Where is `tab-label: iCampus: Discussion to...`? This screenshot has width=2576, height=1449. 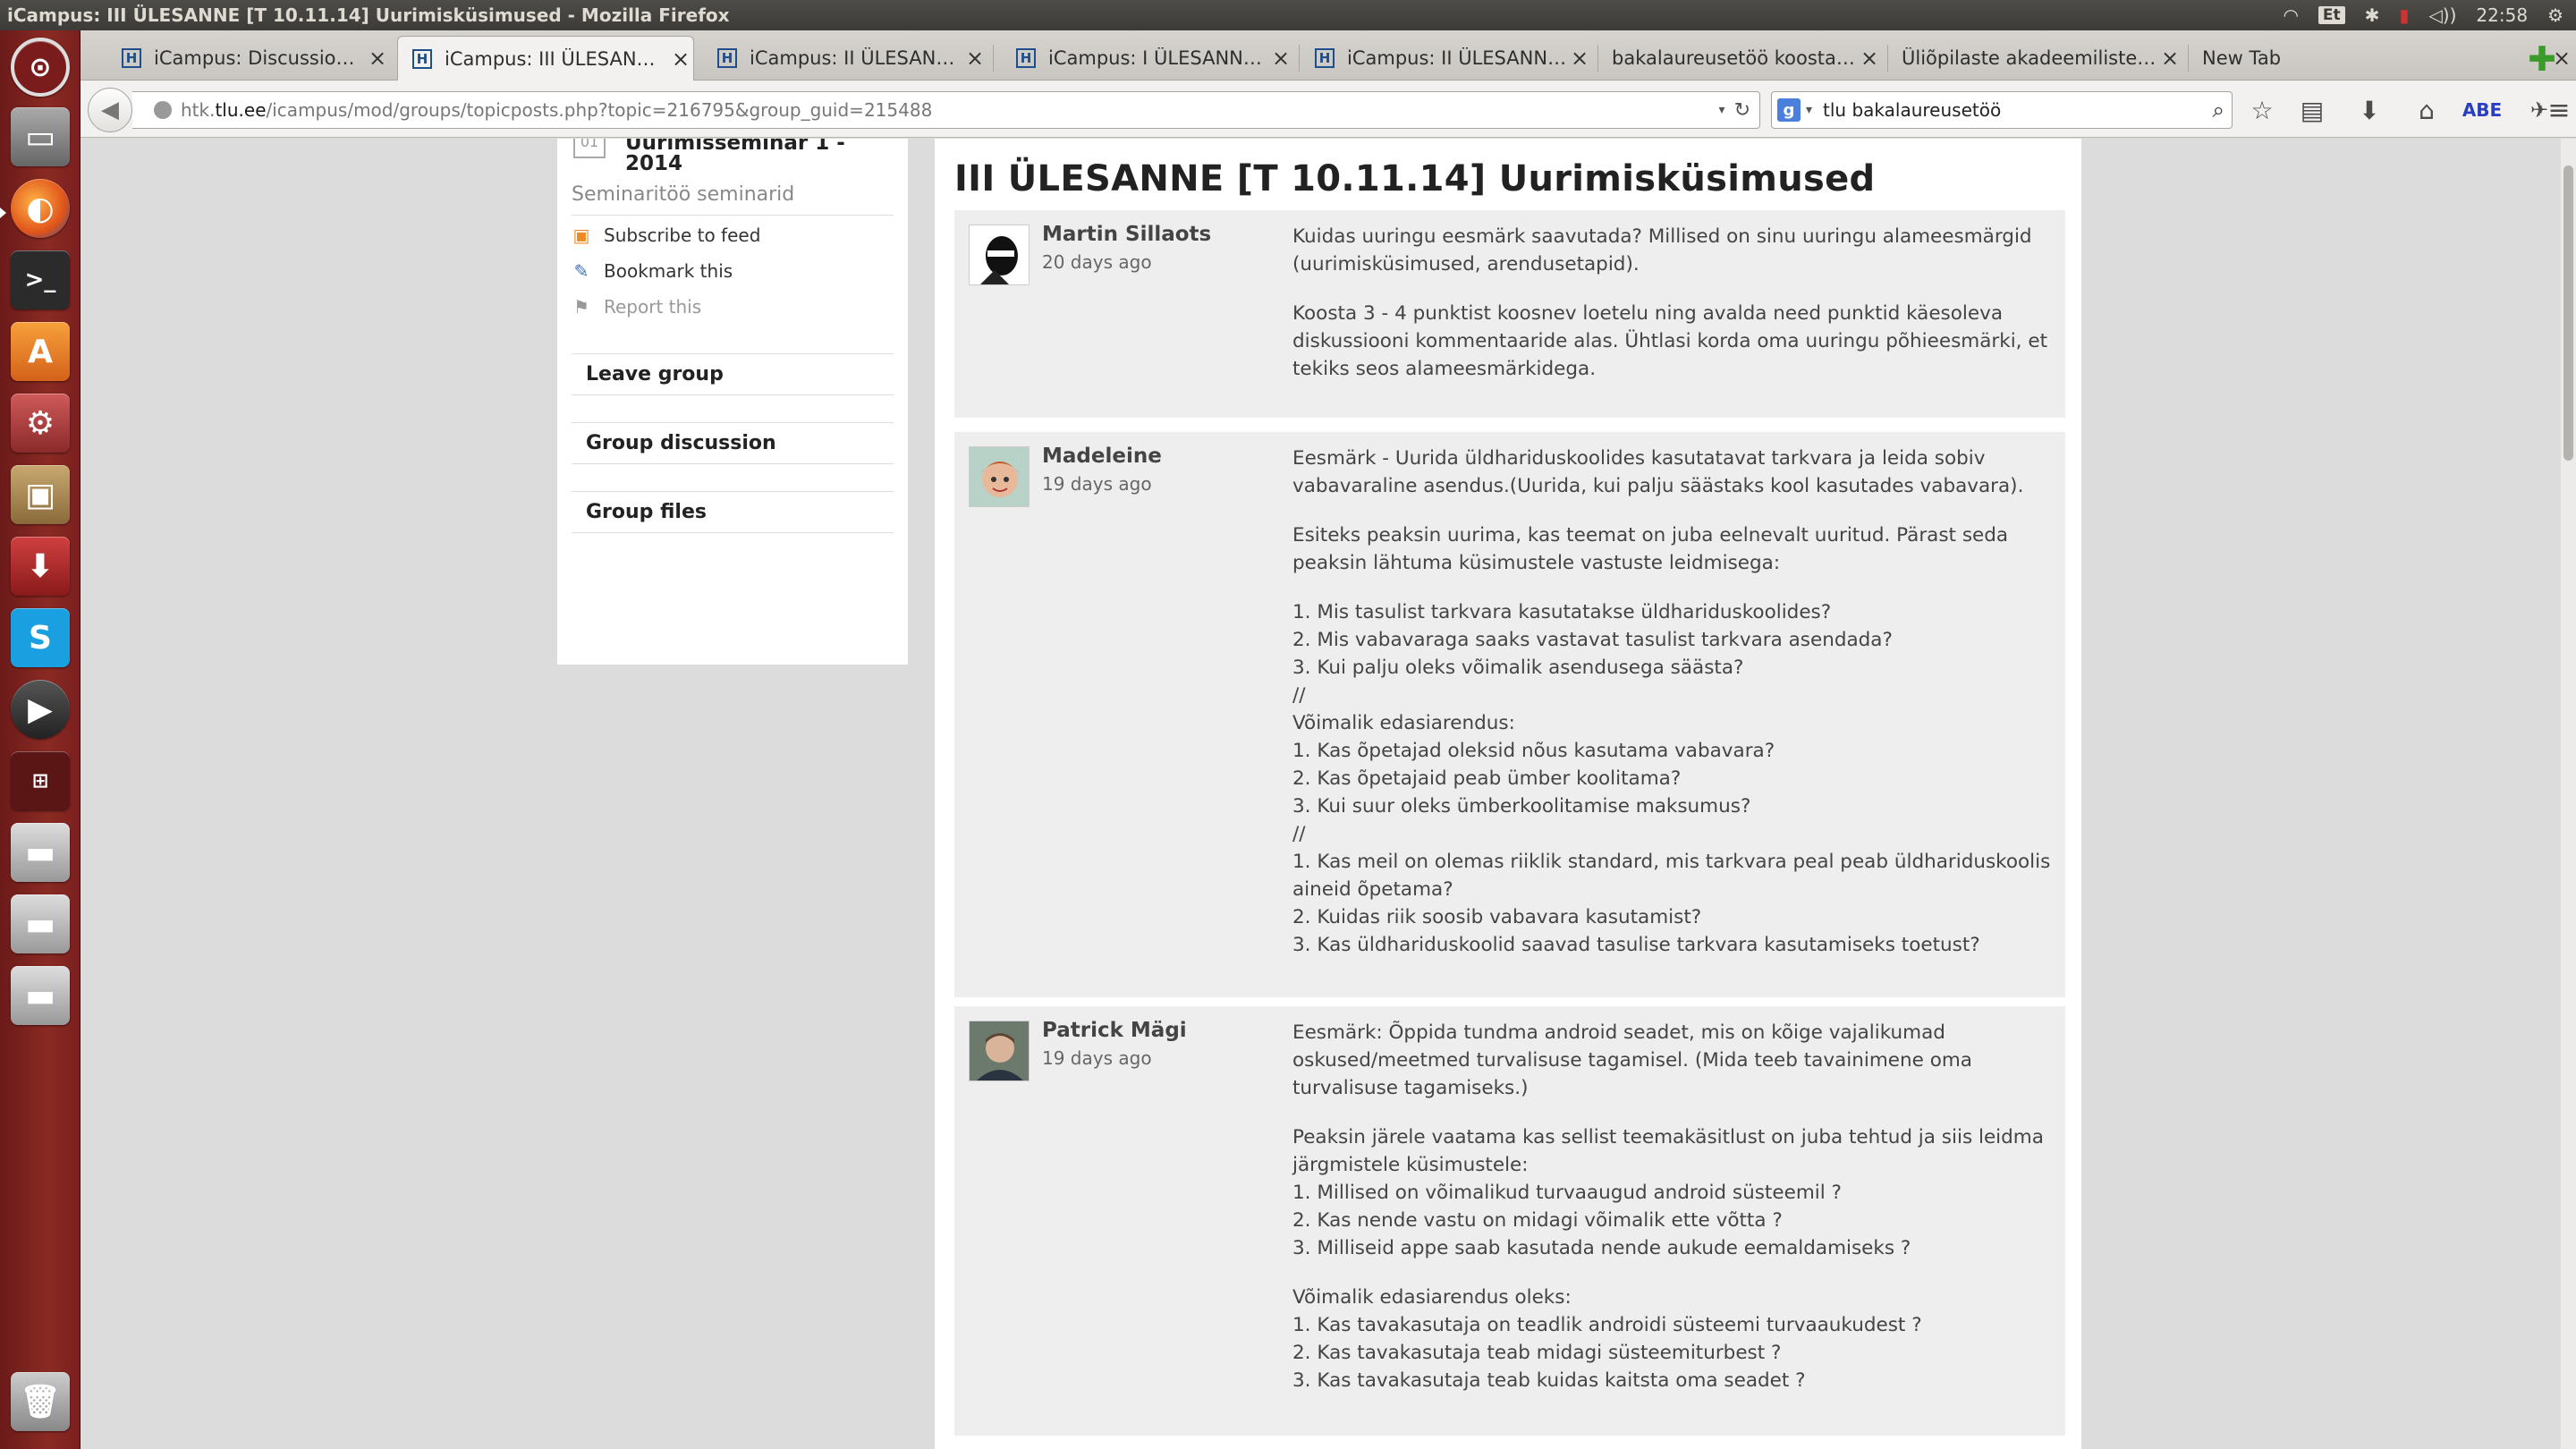
tab-label: iCampus: Discussion to... is located at coordinates (259, 58).